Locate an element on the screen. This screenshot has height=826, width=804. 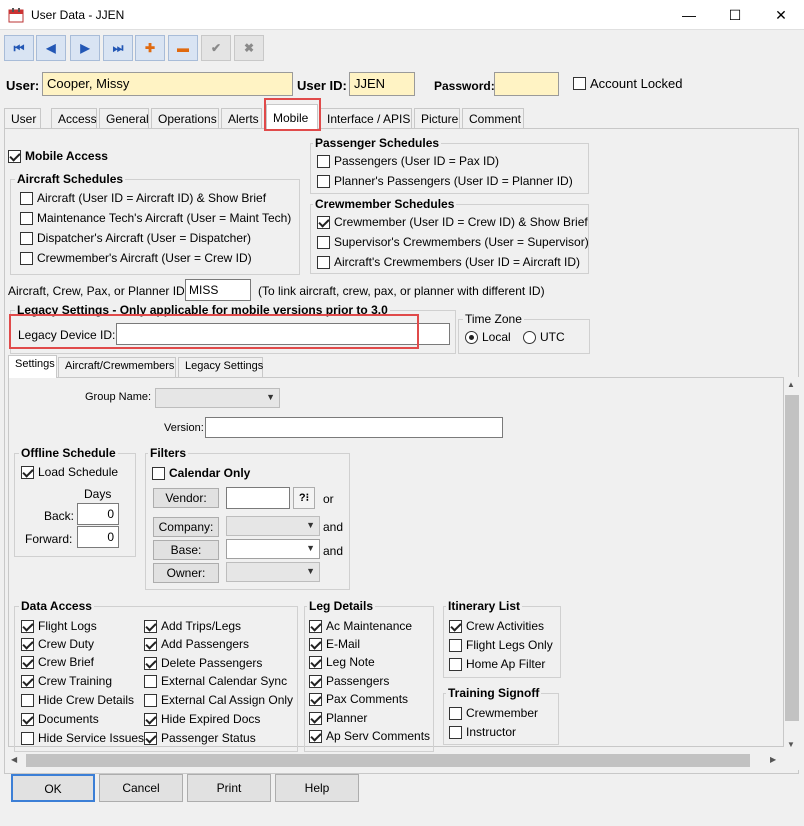
horizontal-scrollbar: ◀ ▶ is located at coordinates (396, 760).